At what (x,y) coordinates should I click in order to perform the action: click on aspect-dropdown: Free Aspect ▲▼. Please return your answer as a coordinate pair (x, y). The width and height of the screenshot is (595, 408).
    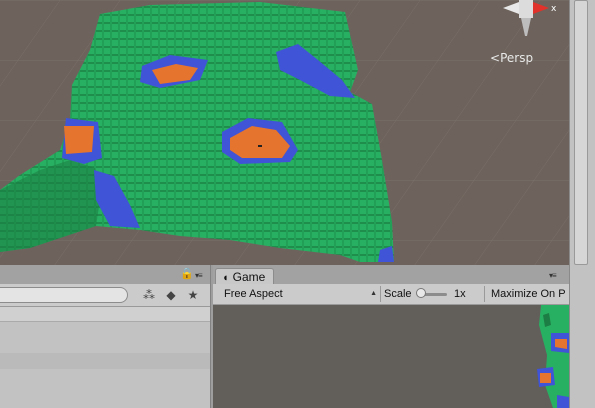
    Looking at the image, I should click on (299, 299).